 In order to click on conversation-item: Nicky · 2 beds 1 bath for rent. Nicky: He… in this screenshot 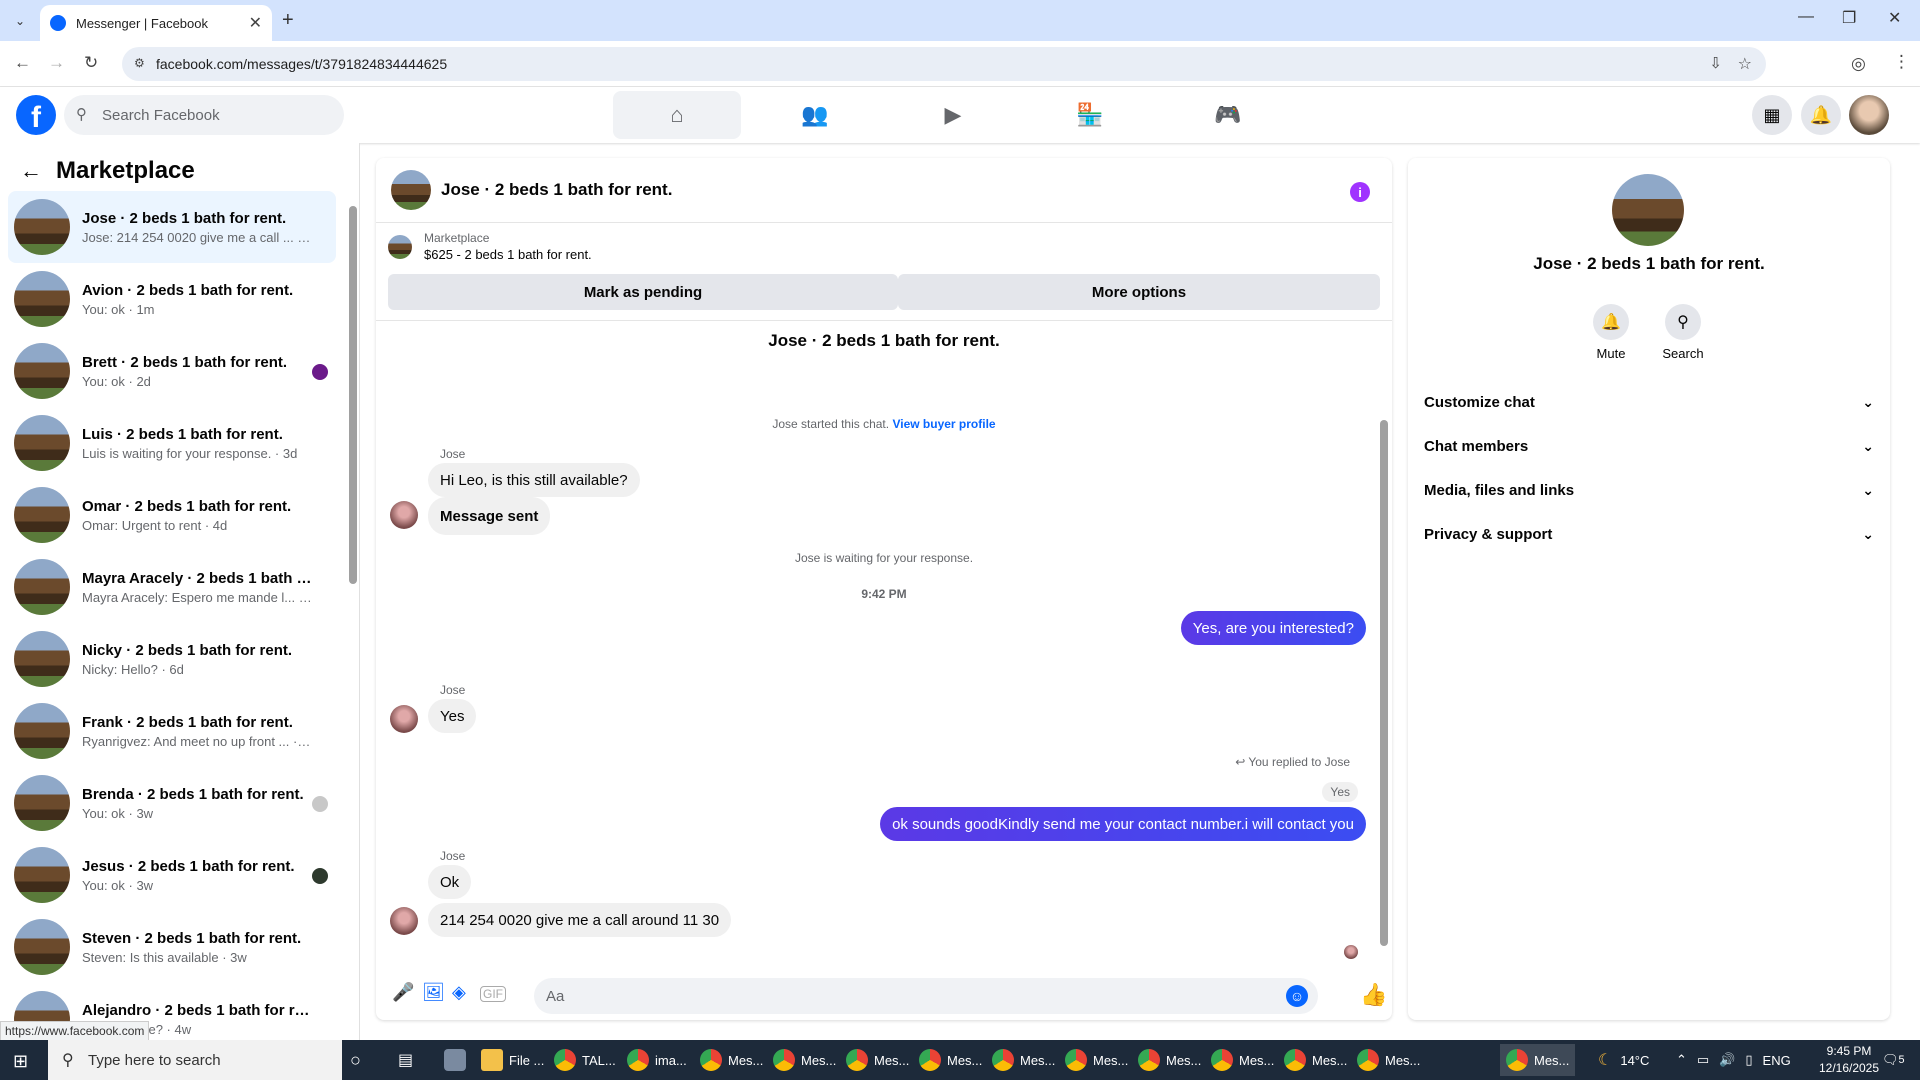, I will do `click(172, 659)`.